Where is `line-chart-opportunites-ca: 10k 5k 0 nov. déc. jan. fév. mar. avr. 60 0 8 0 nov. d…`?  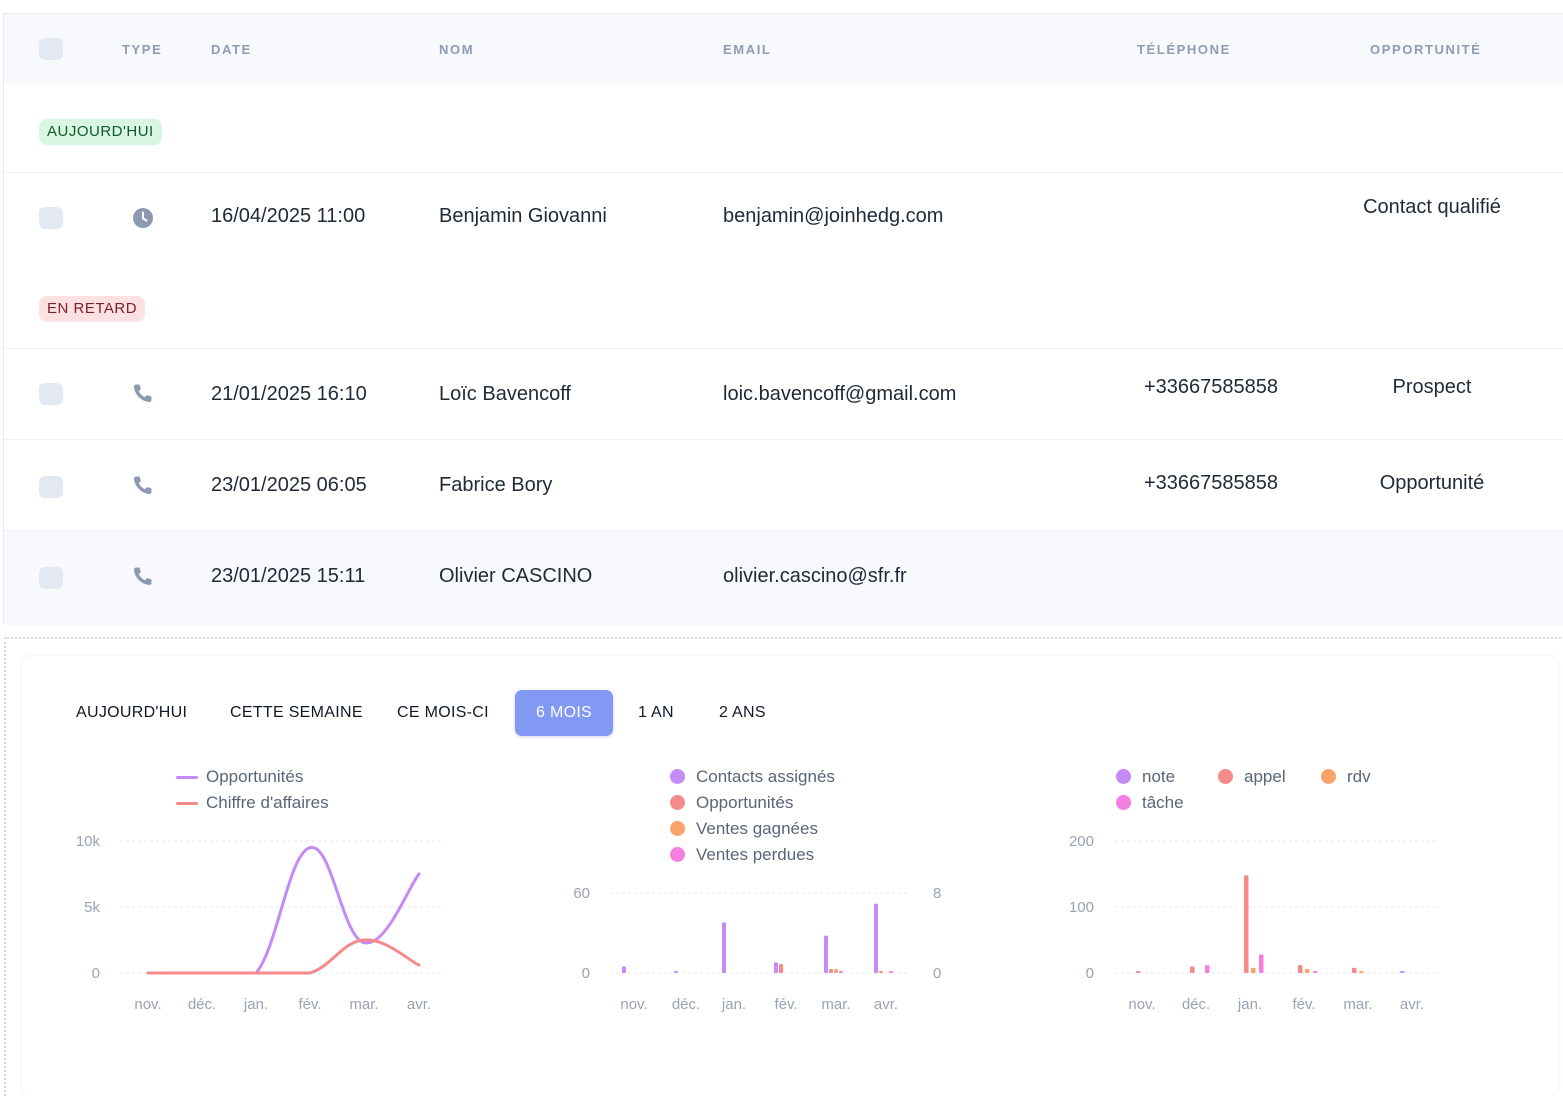 line-chart-opportunites-ca: 10k 5k 0 nov. déc. jan. fév. mar. avr. 60 0 8 0 nov. d… is located at coordinates (757, 923).